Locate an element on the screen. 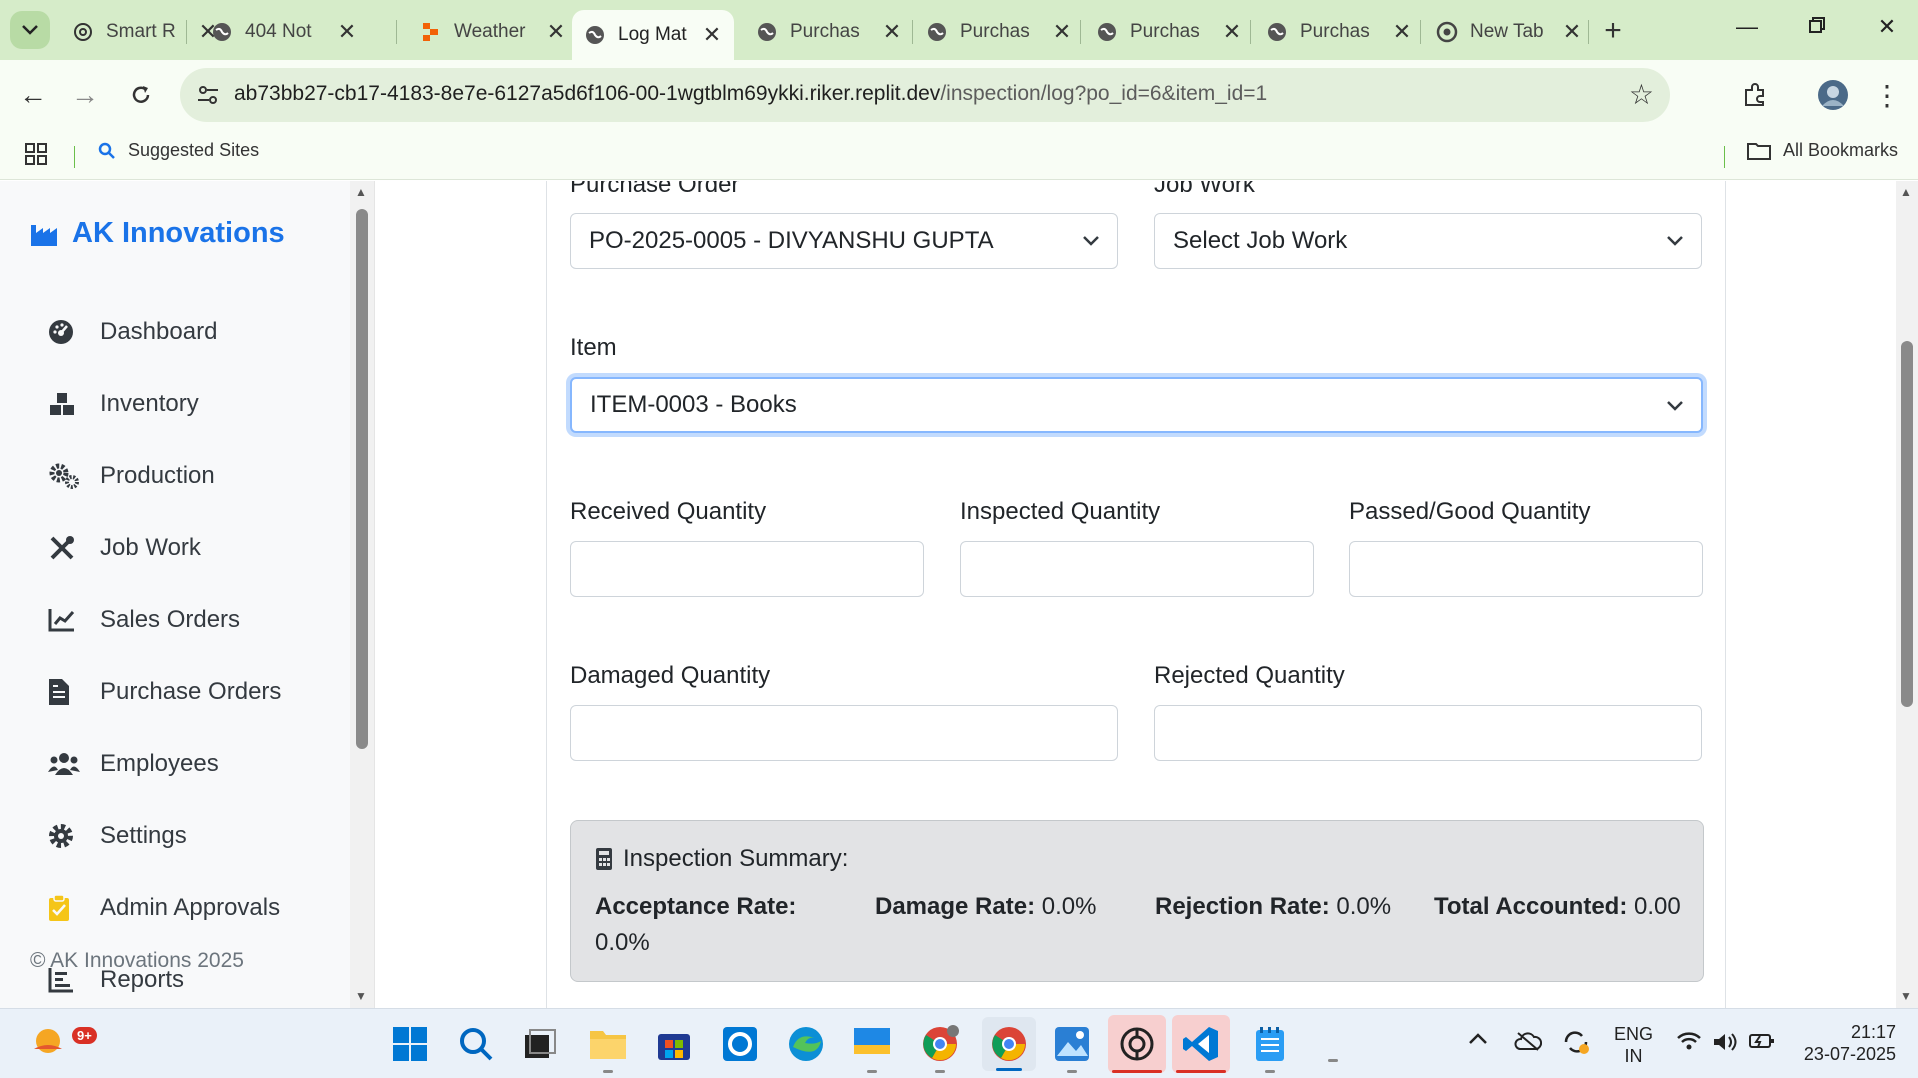 The height and width of the screenshot is (1078, 1918). folder-icon is located at coordinates (1758, 151).